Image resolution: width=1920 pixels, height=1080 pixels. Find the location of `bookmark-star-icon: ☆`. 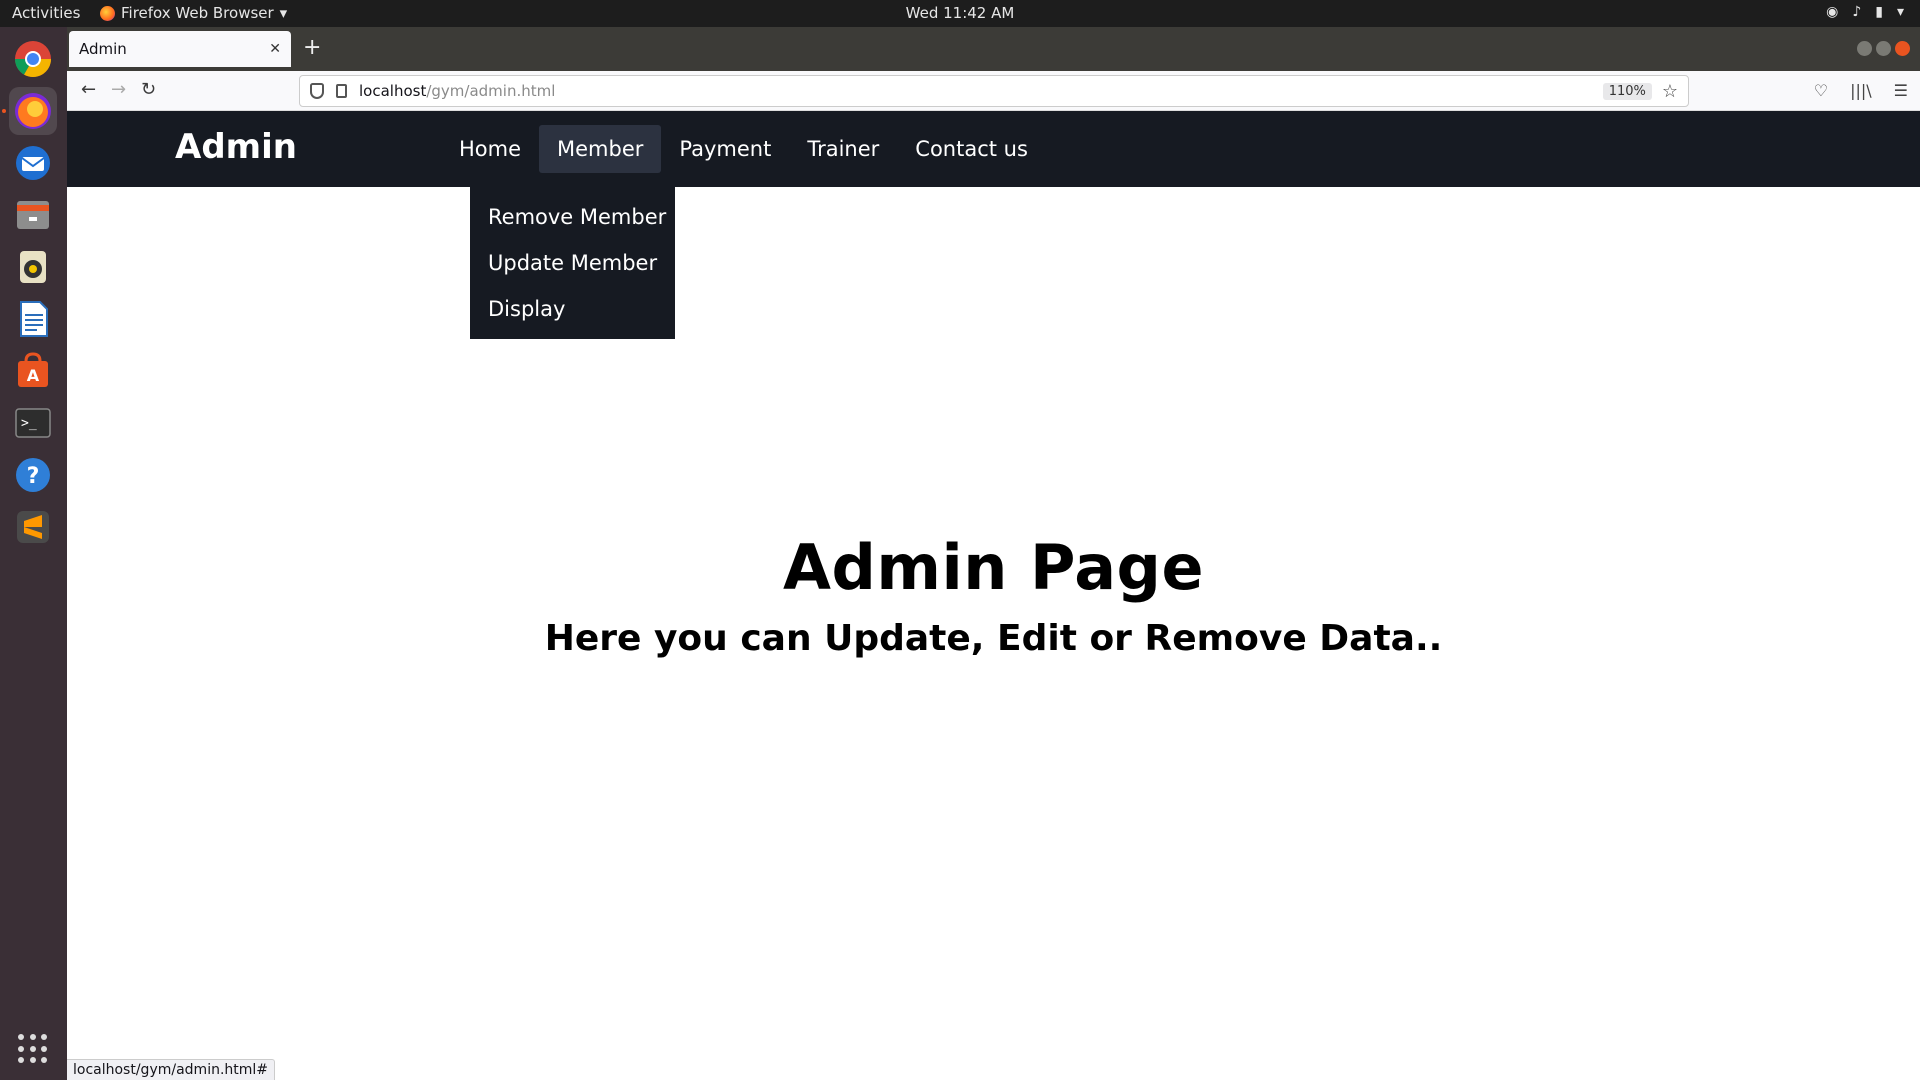

bookmark-star-icon: ☆ is located at coordinates (1670, 91).